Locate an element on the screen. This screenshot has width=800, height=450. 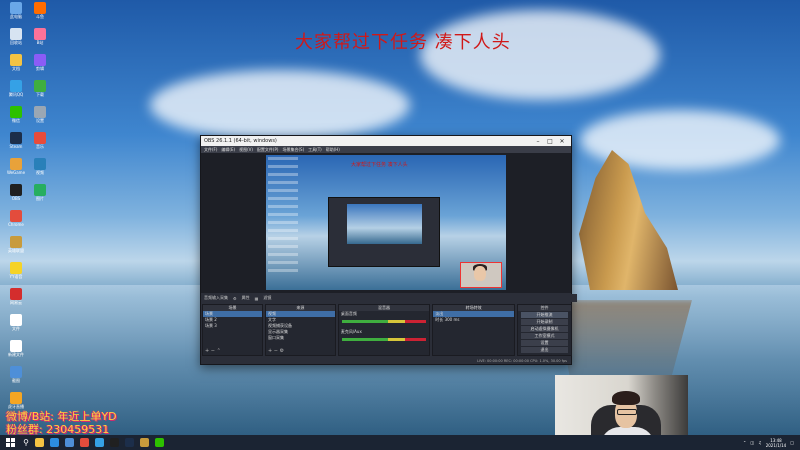
desktop-icon: 截图 is located at coordinates (16, 379).